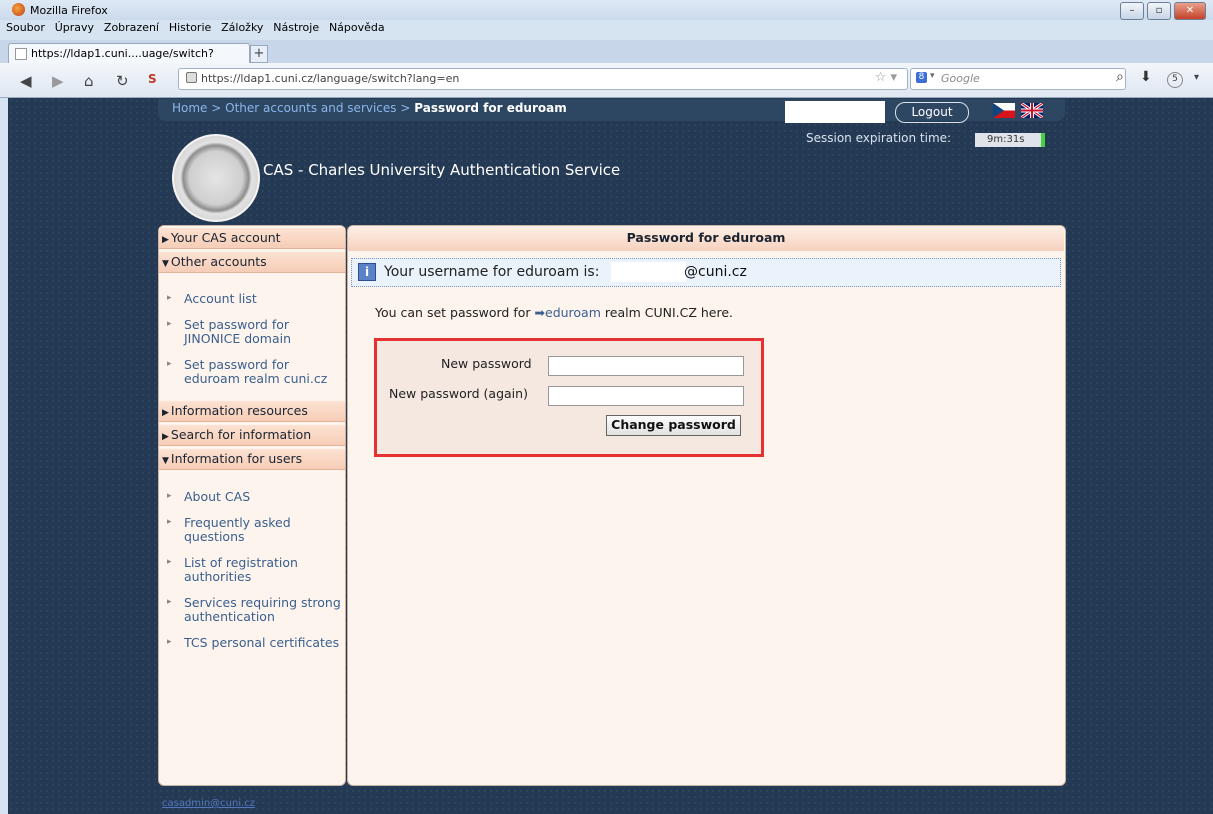 The height and width of the screenshot is (814, 1213). What do you see at coordinates (152, 79) in the screenshot?
I see `addon-icon: S` at bounding box center [152, 79].